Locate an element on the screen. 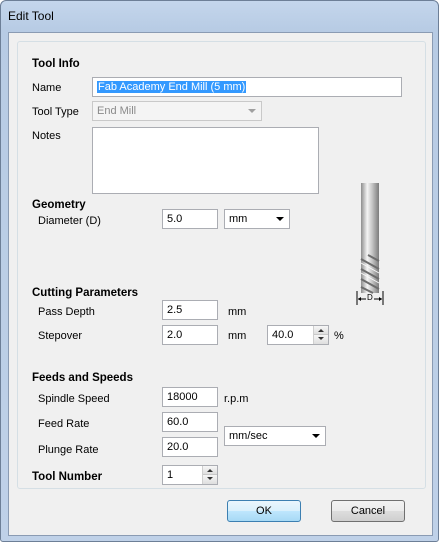 This screenshot has height=542, width=439. feed-rate-input: 60.0 is located at coordinates (190, 422).